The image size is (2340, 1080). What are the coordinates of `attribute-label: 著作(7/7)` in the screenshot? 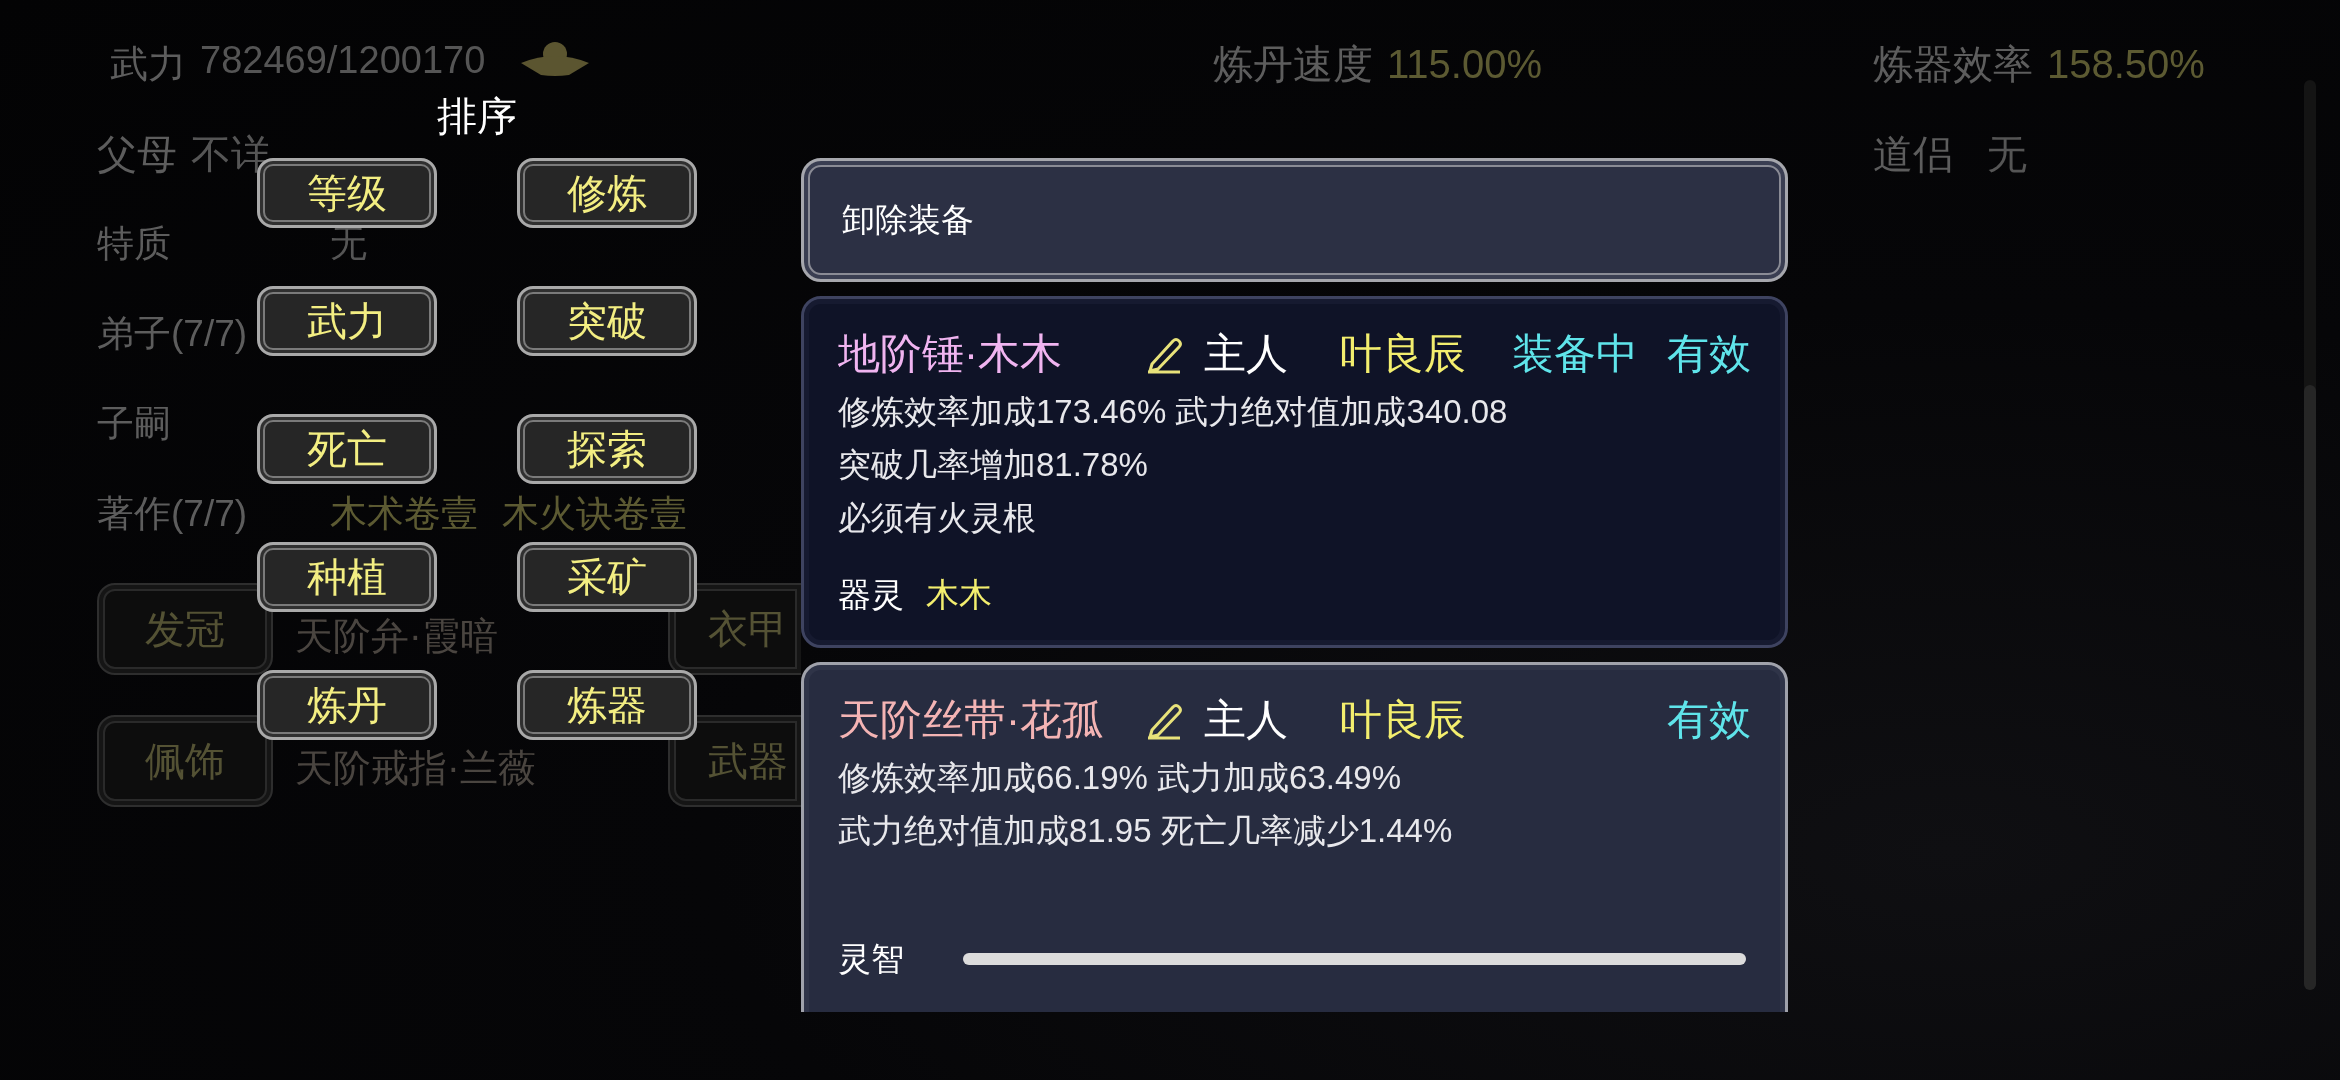 It's located at (172, 514).